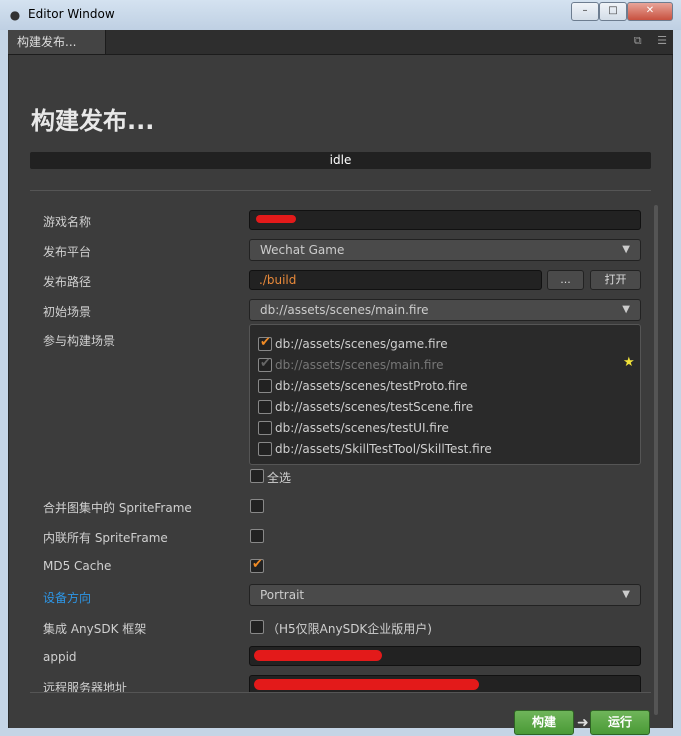 The width and height of the screenshot is (681, 736). What do you see at coordinates (362, 428) in the screenshot?
I see `scene-path: db://assets/scenes/testUI.fire` at bounding box center [362, 428].